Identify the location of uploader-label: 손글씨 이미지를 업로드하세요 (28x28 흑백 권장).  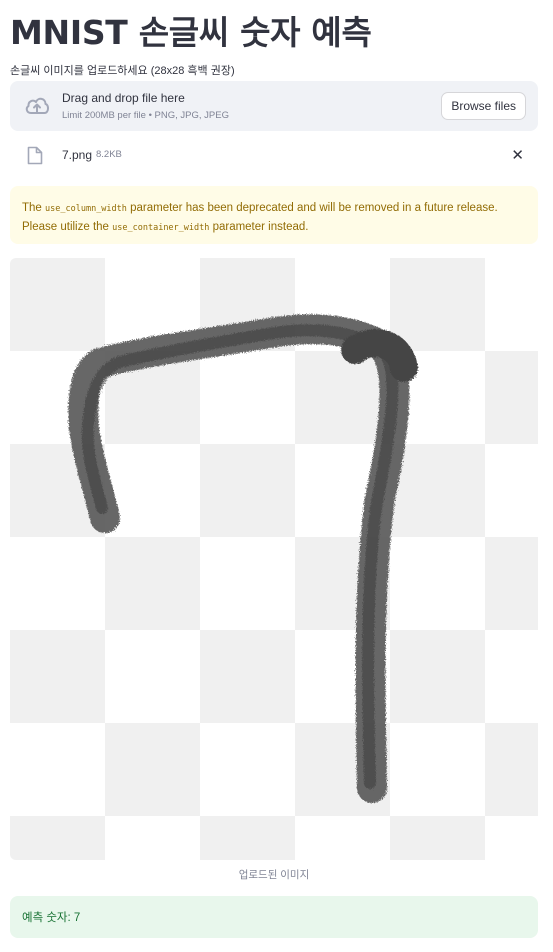
(122, 71).